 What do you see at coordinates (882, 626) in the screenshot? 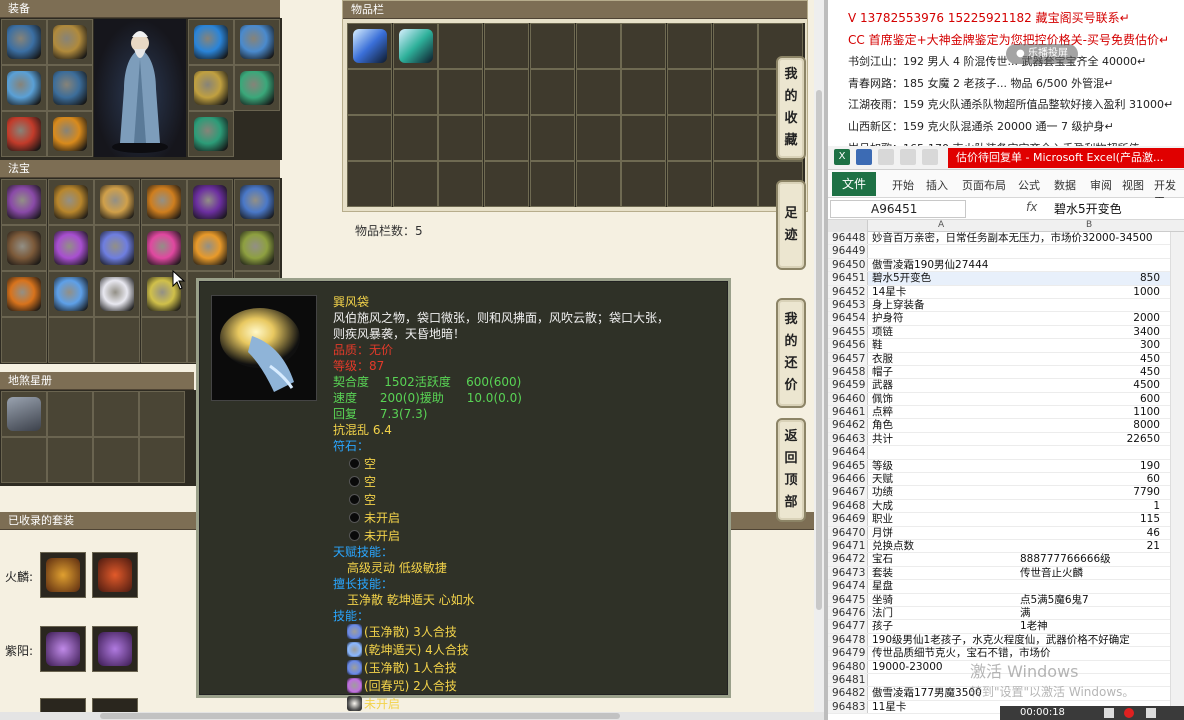
I see `cell-a: 孩子` at bounding box center [882, 626].